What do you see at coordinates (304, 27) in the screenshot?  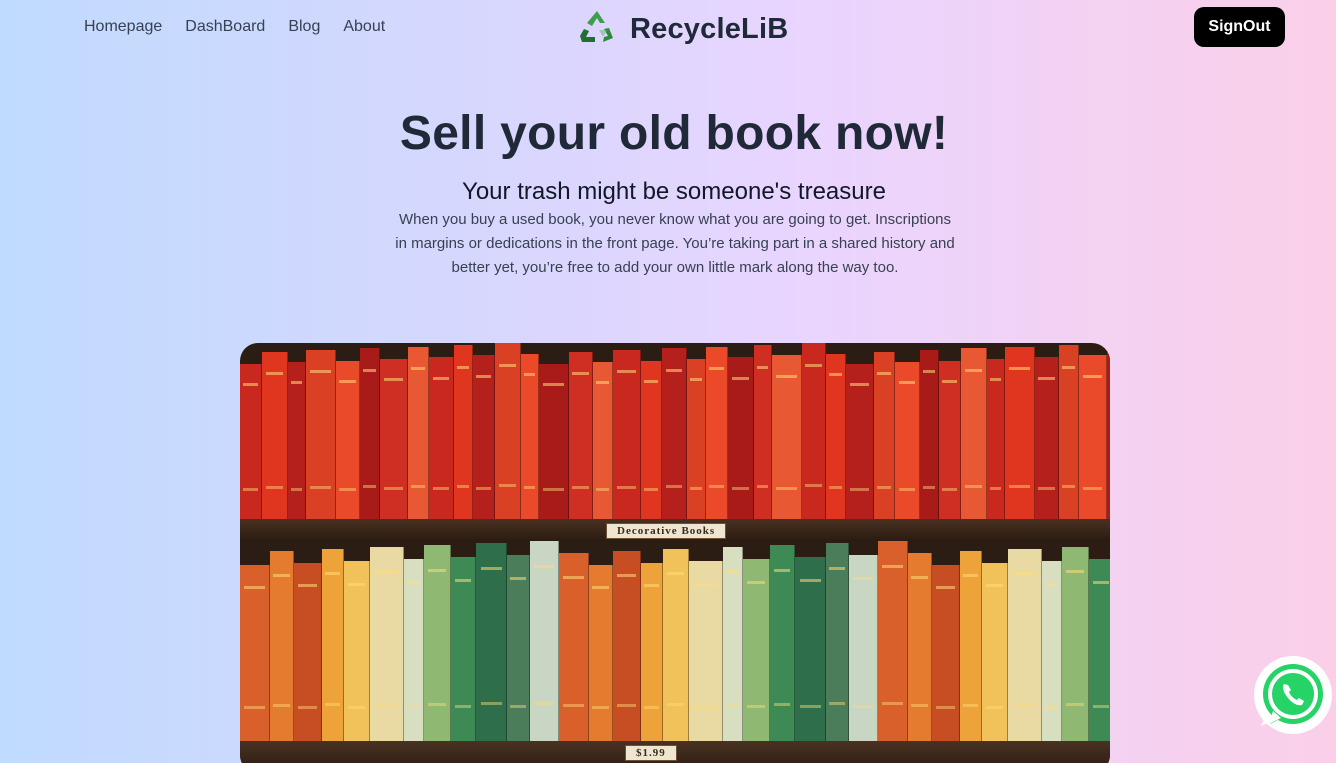 I see `nav-link-blog: Blog` at bounding box center [304, 27].